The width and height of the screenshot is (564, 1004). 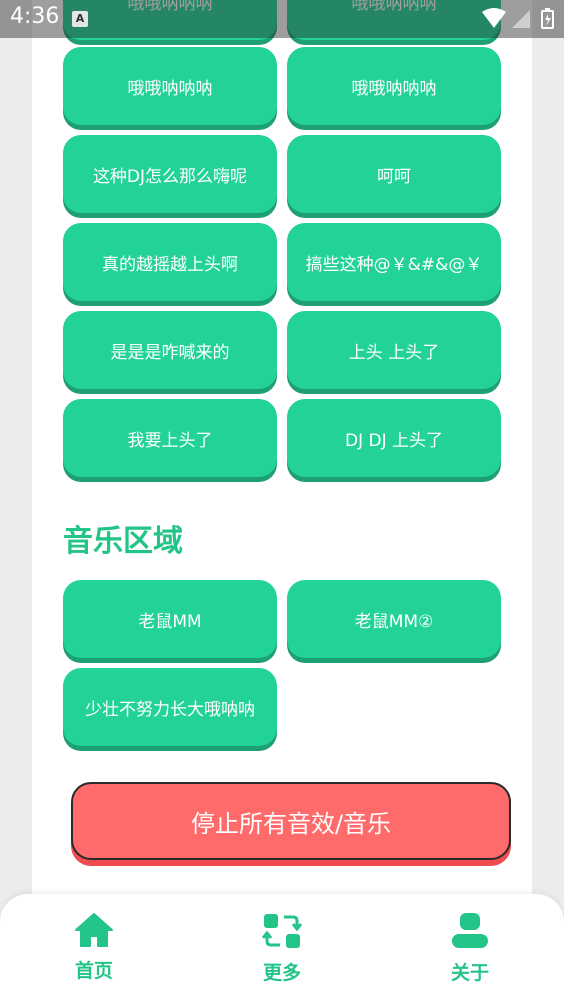 I want to click on sound-button-label: 是是是咋喊来的, so click(x=170, y=352).